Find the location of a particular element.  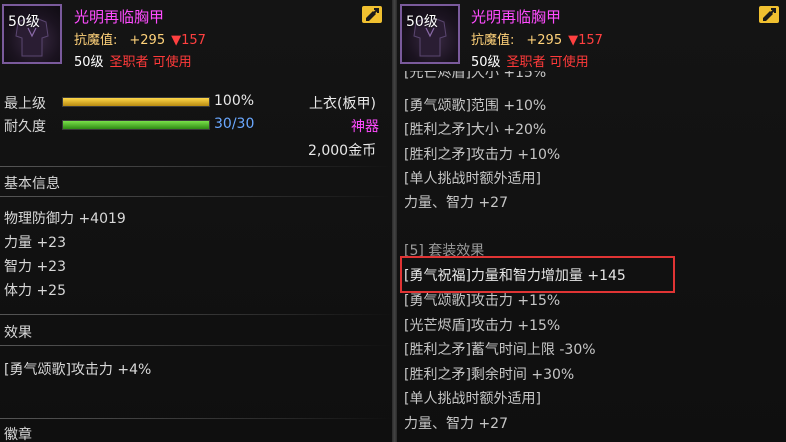

set-effect-line: [光芒烬盾]攻击力 +15% is located at coordinates (482, 326).